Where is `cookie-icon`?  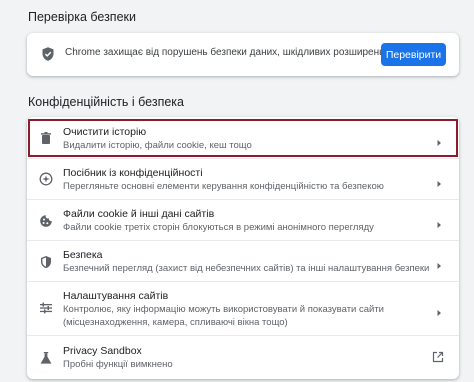
cookie-icon is located at coordinates (46, 221).